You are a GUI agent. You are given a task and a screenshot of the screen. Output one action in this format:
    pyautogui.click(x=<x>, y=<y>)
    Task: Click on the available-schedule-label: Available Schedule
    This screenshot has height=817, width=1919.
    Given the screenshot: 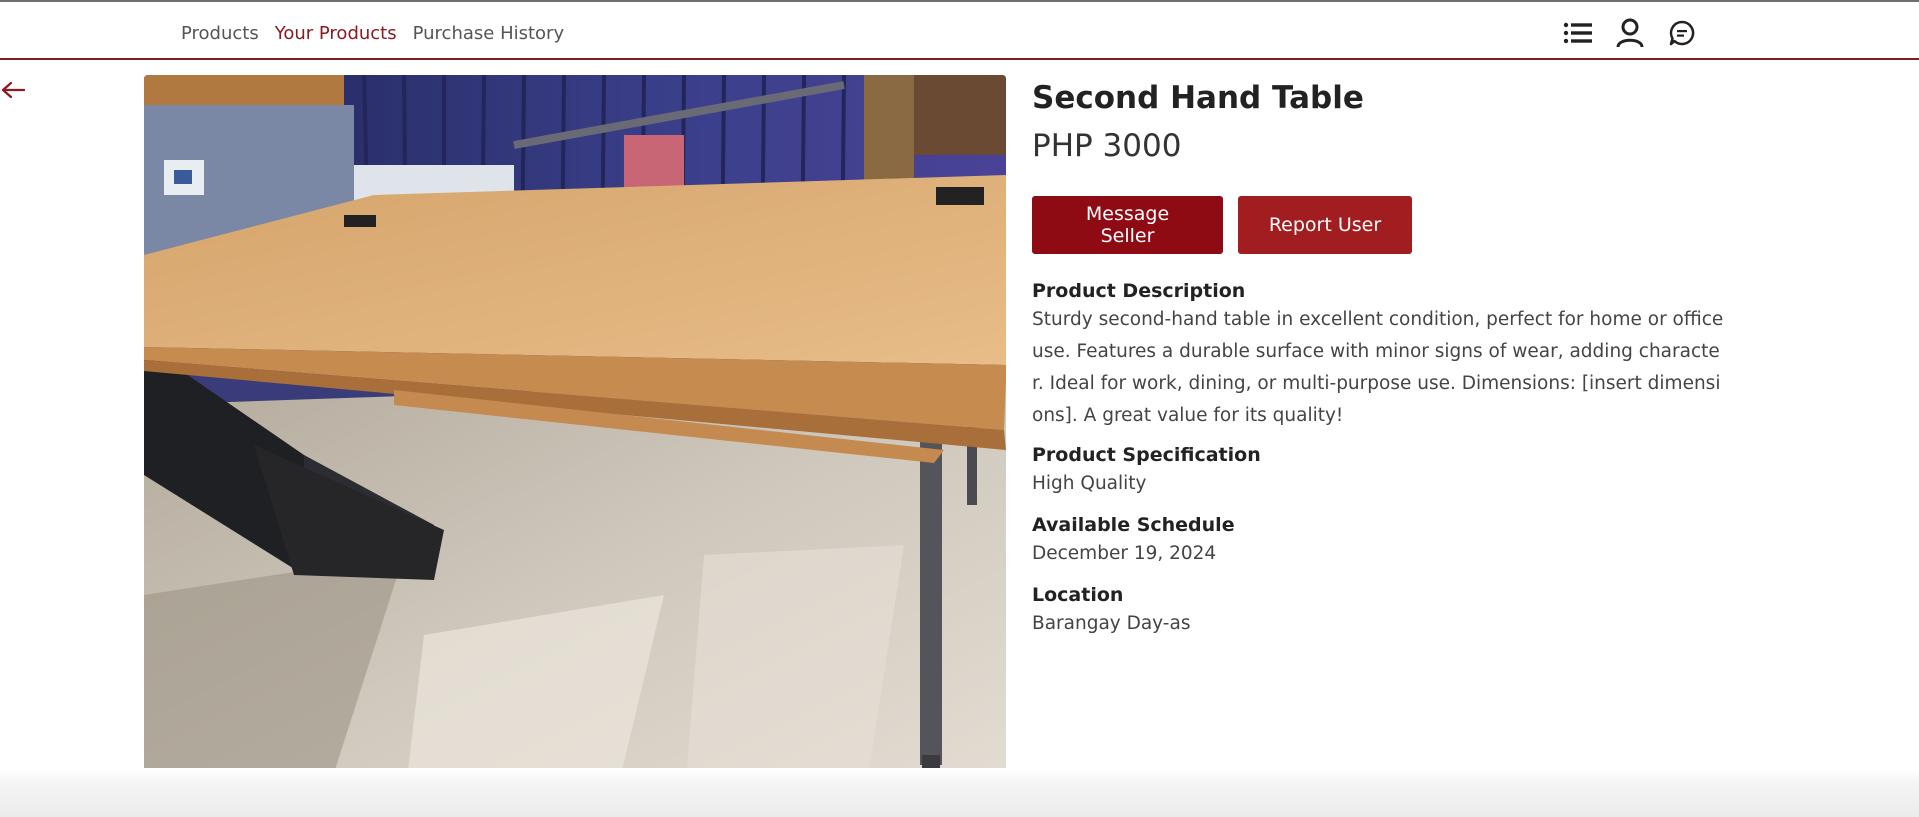 What is the action you would take?
    pyautogui.click(x=1133, y=525)
    